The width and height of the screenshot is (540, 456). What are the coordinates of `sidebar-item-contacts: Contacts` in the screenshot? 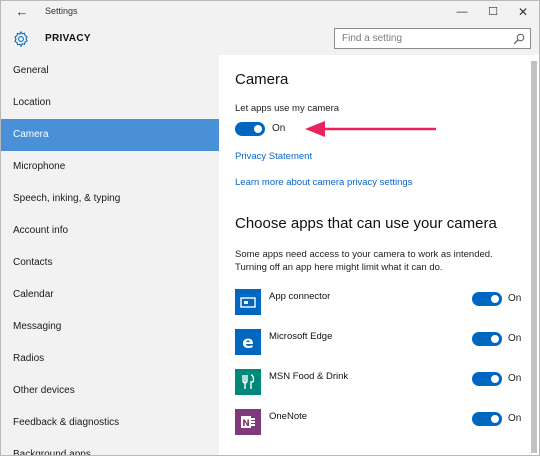 It's located at (110, 263).